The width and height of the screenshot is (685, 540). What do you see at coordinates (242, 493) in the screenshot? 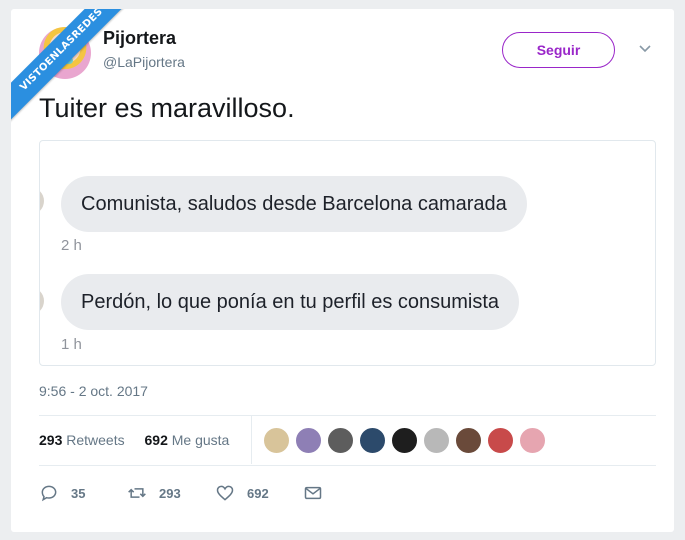
I see `like-button: 692` at bounding box center [242, 493].